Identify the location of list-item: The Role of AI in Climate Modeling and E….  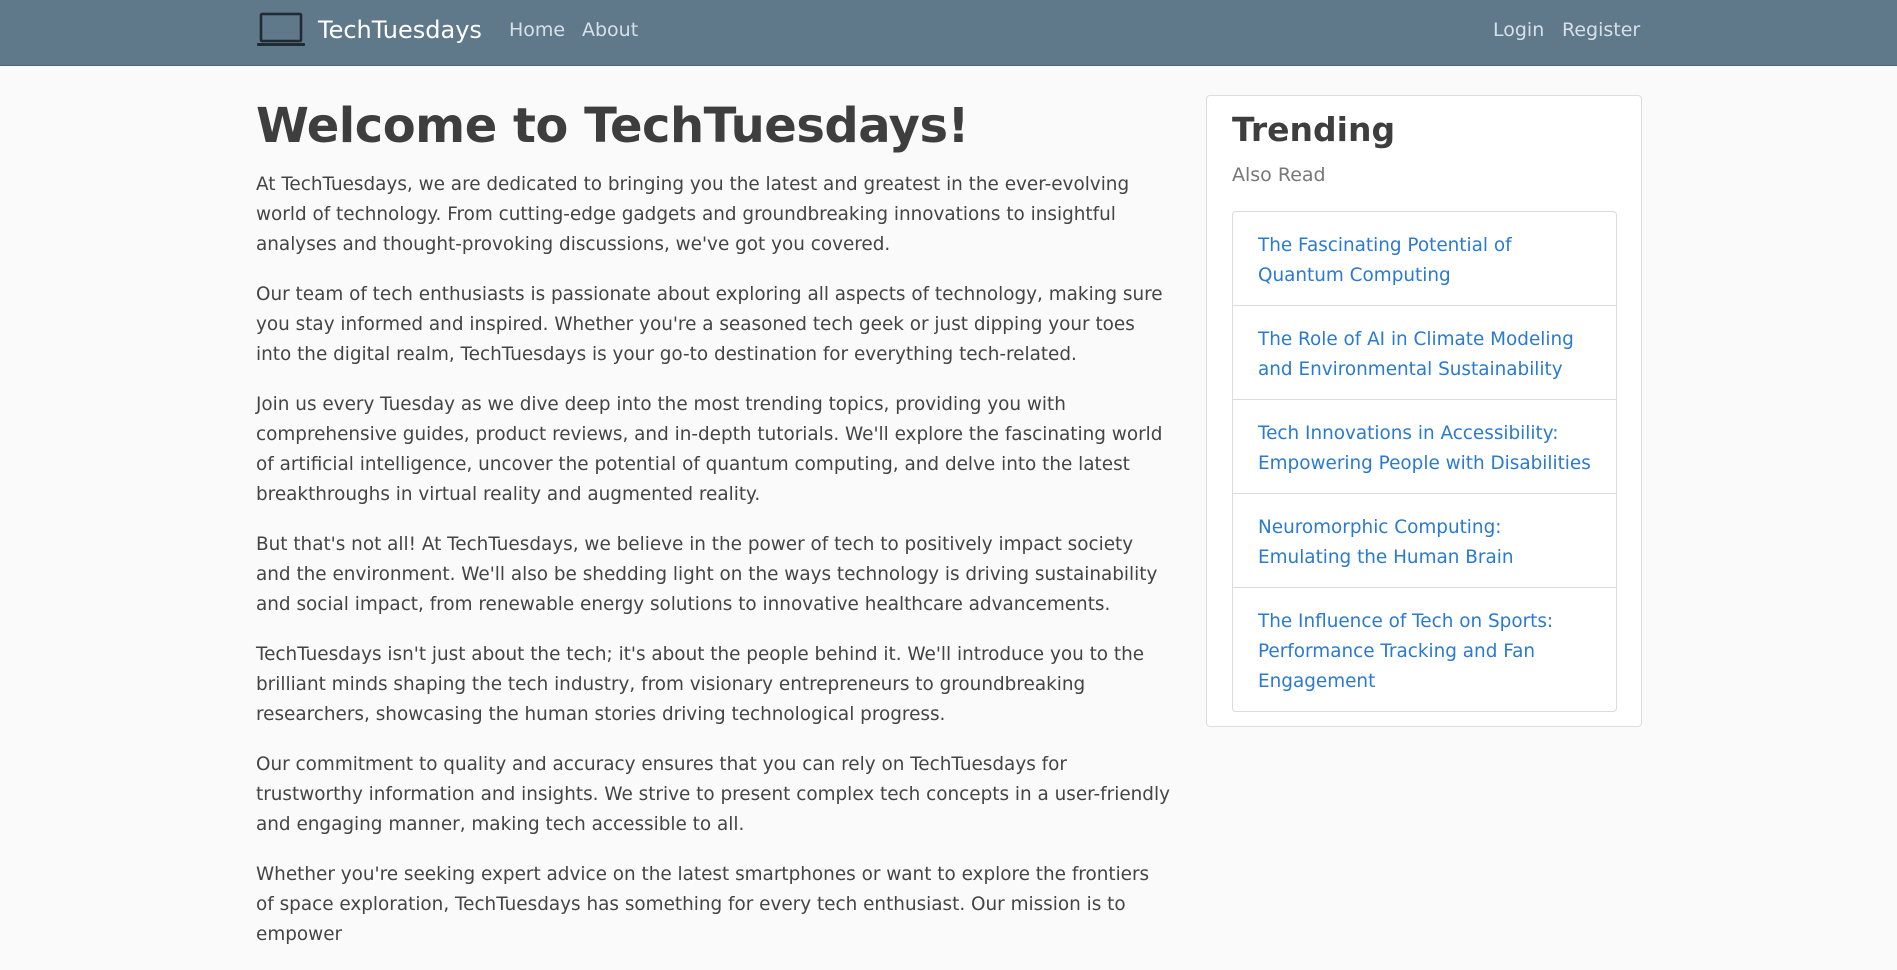
(1424, 352).